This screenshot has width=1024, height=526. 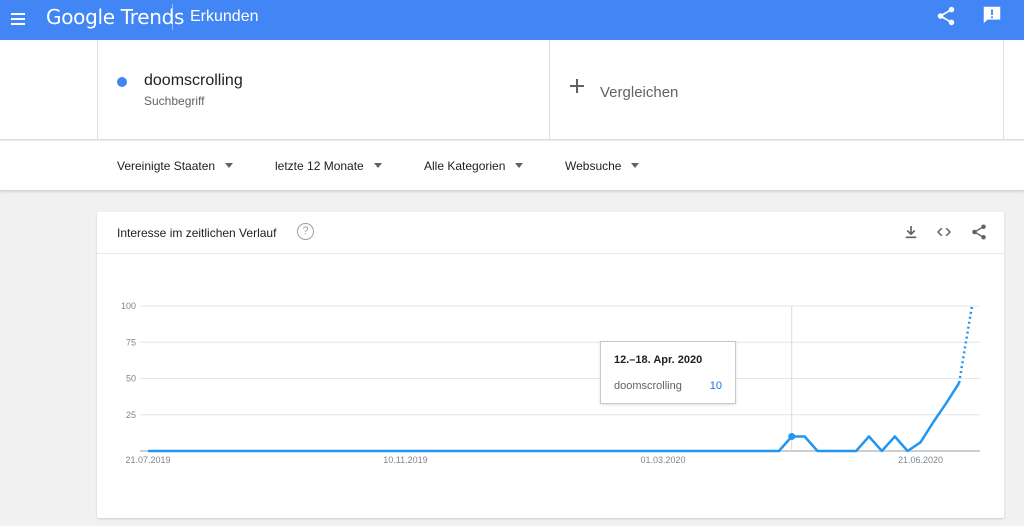 I want to click on tooltip-value: 10, so click(x=715, y=386).